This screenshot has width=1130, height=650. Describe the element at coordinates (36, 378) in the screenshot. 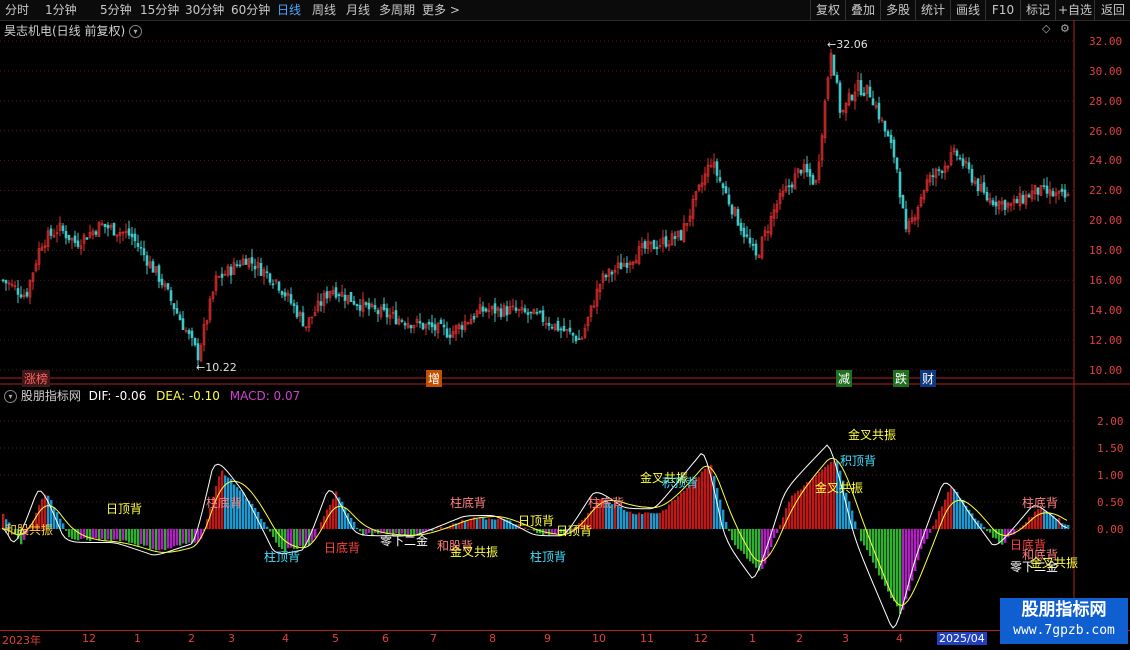

I see `event-tag: 涨榜` at that location.